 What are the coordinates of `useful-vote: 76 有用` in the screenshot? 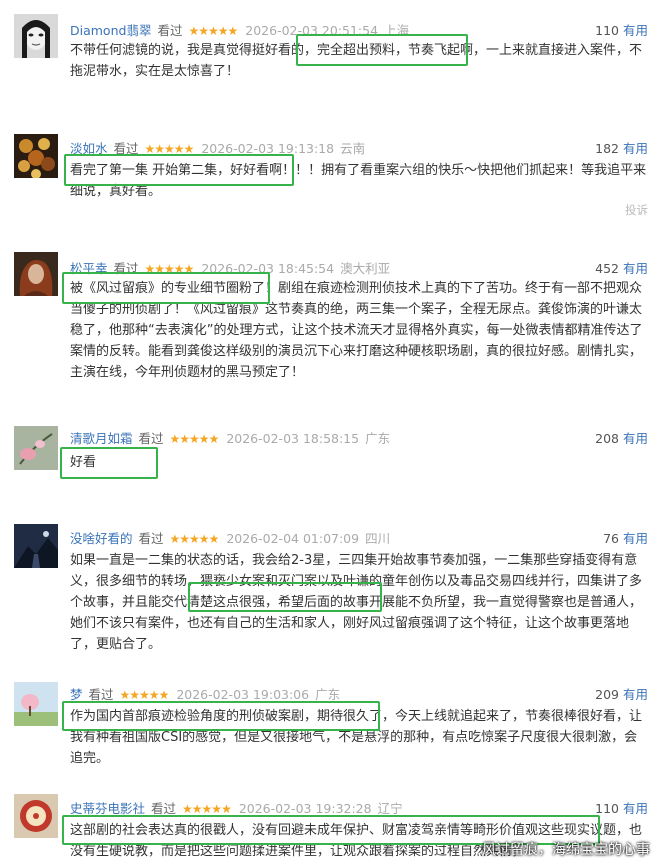 It's located at (625, 537).